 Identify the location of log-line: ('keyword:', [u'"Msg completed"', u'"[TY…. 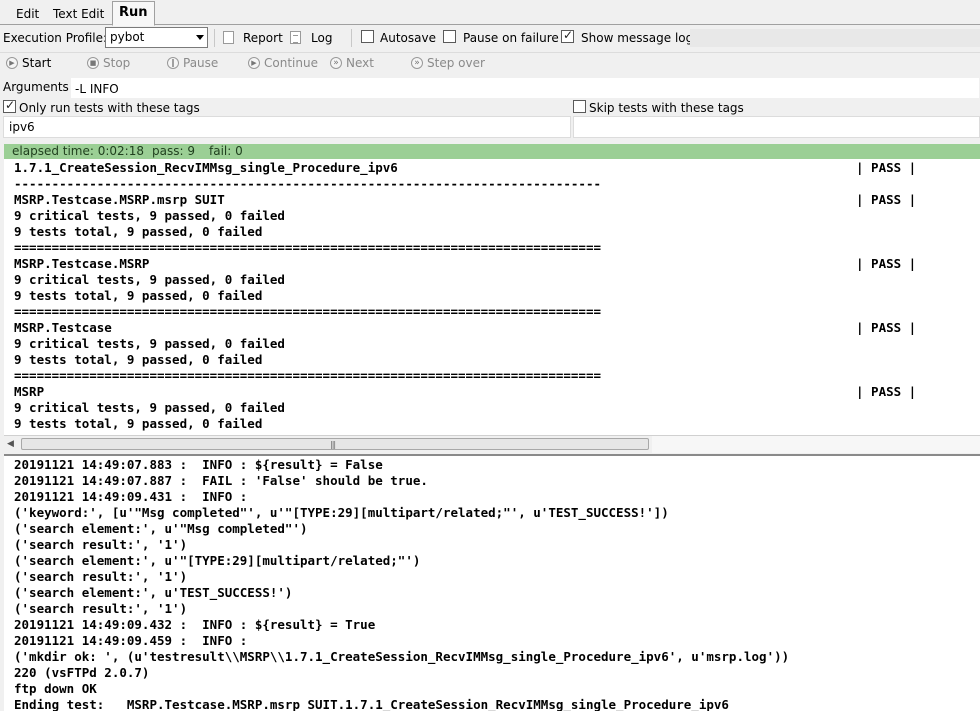
(341, 512).